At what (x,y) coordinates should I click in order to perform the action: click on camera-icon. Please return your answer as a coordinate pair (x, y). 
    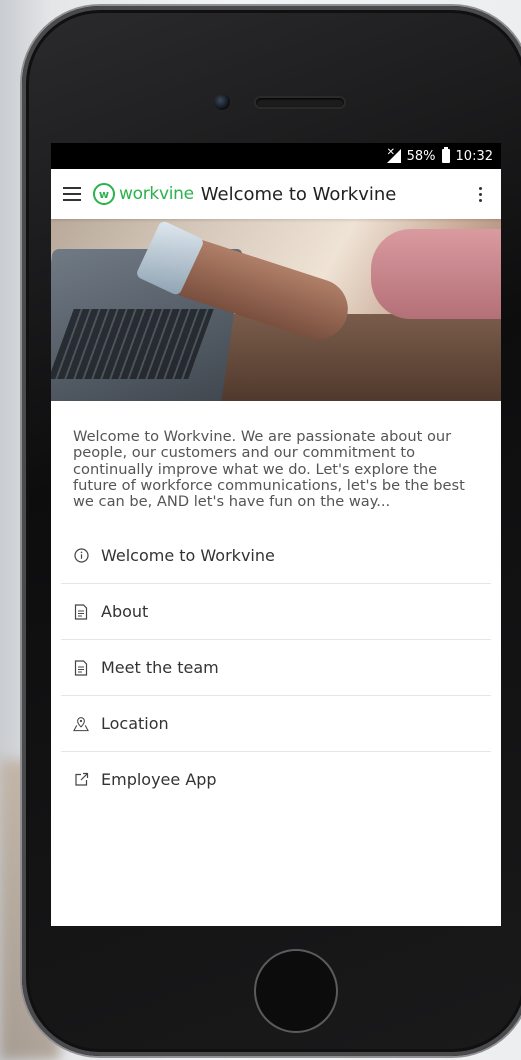
    Looking at the image, I should click on (222, 102).